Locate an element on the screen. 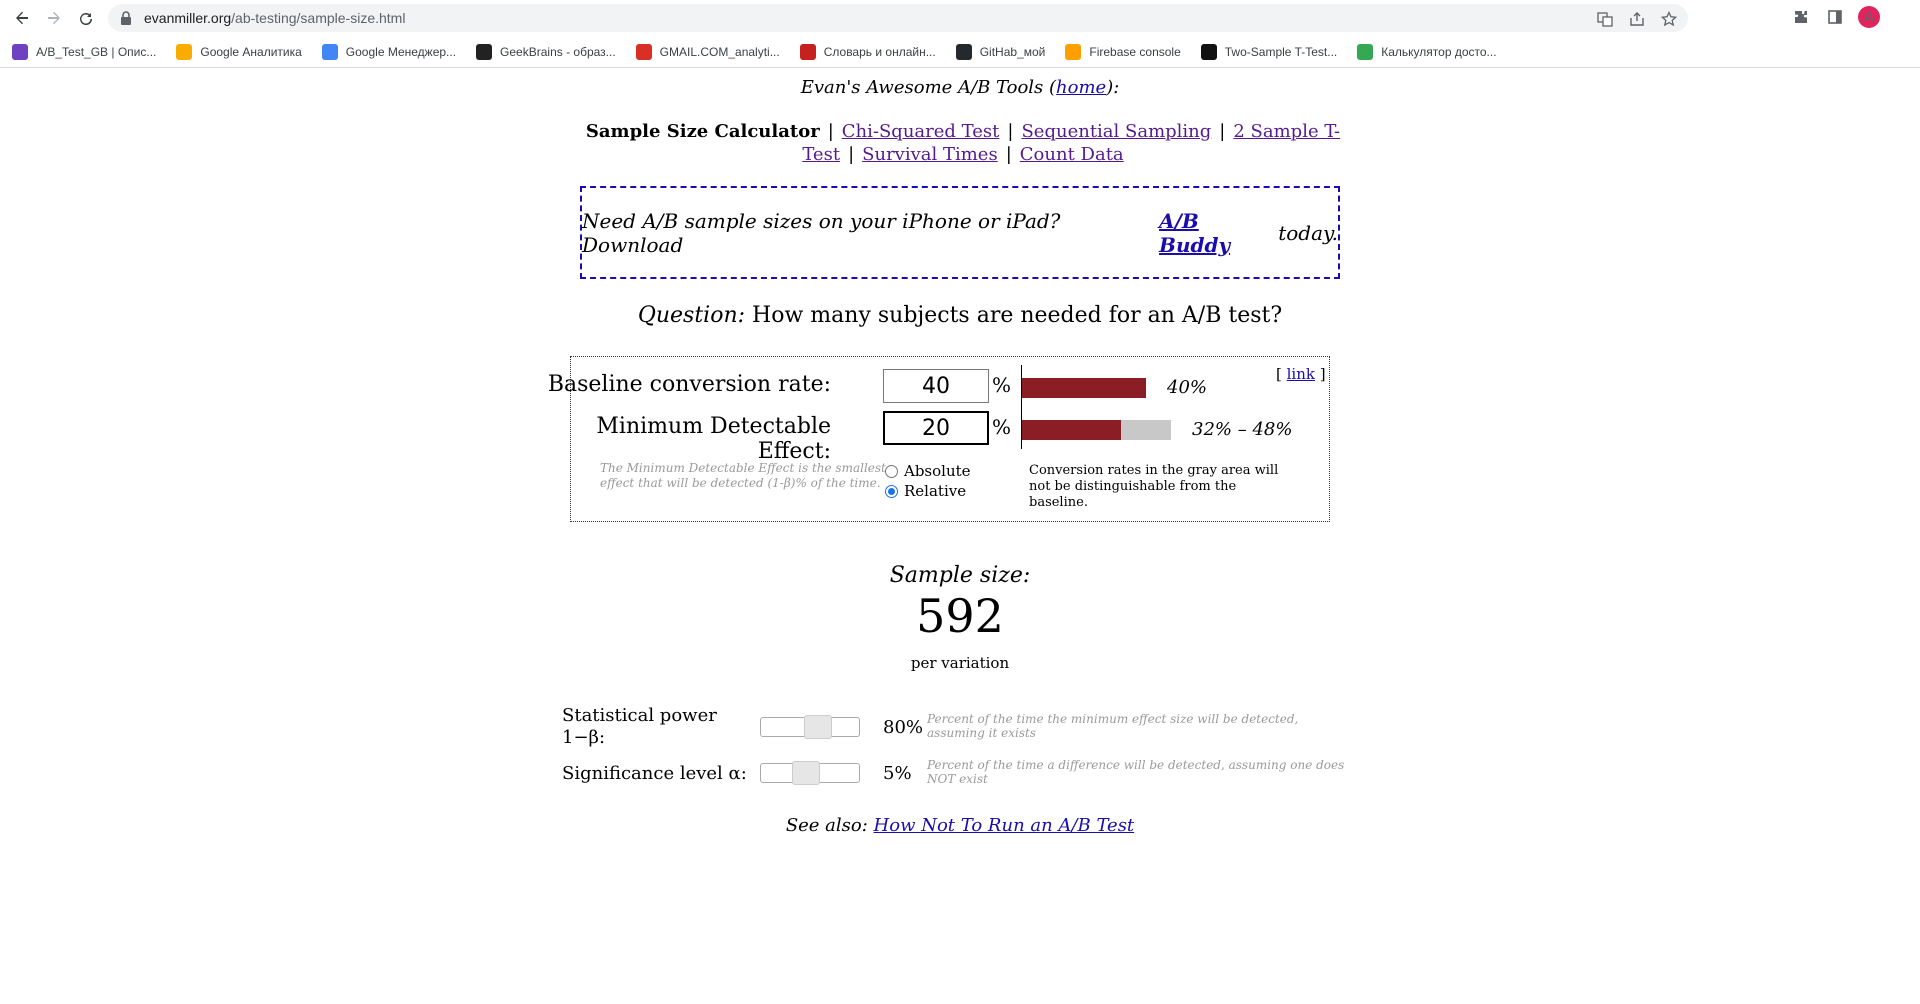 The width and height of the screenshot is (1920, 1004). nav-current-tool: Sample Size Calculator is located at coordinates (702, 131).